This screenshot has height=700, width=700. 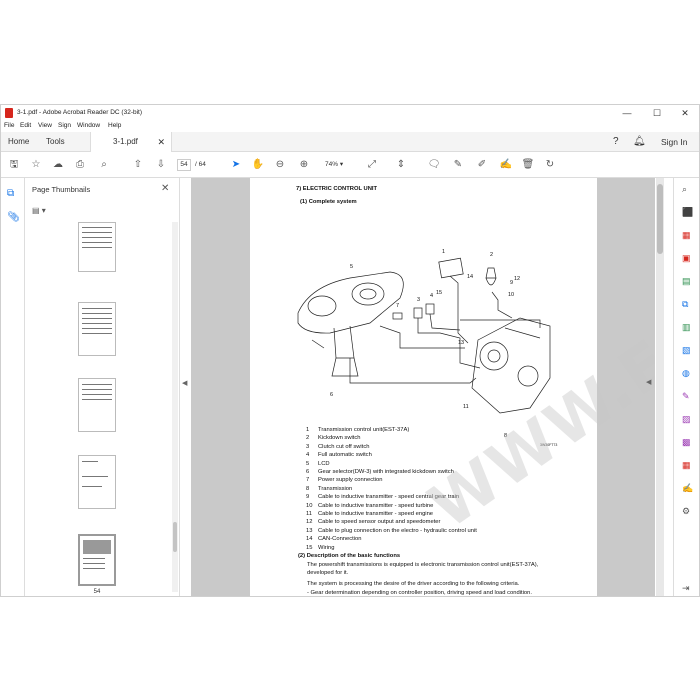 What do you see at coordinates (639, 141) in the screenshot?
I see `notification-bell-icon: 🔔︎` at bounding box center [639, 141].